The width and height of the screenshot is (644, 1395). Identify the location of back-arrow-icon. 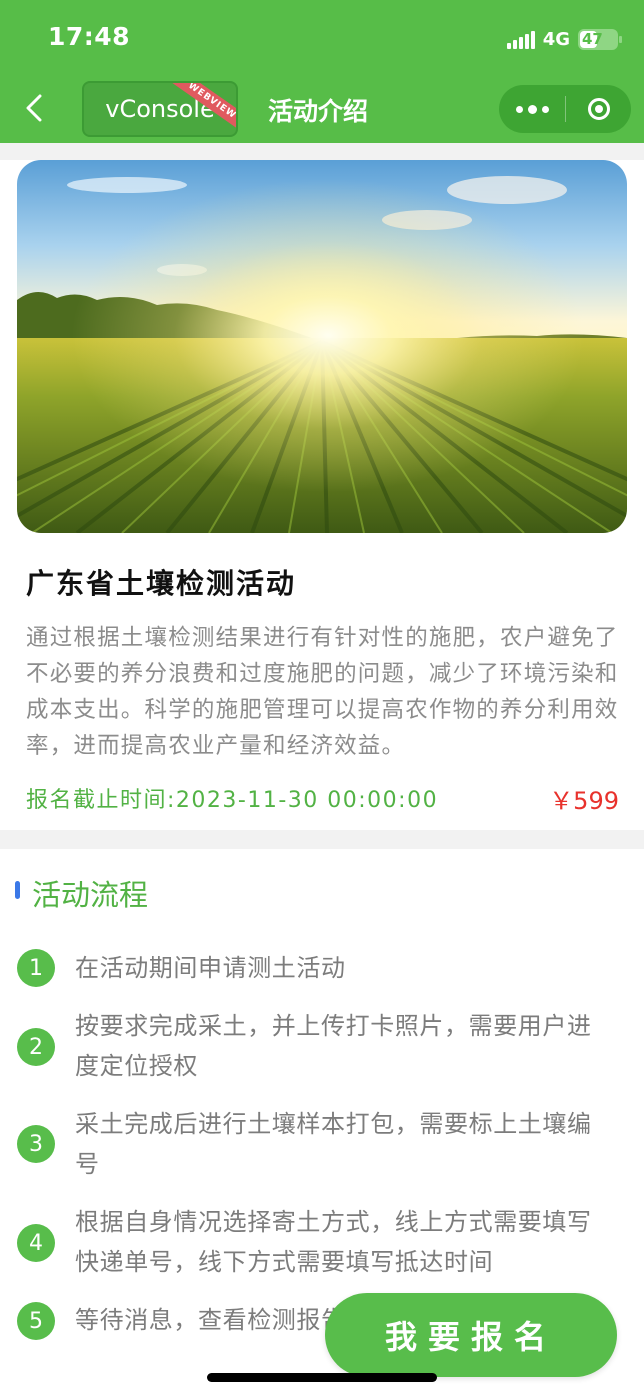
(34, 108).